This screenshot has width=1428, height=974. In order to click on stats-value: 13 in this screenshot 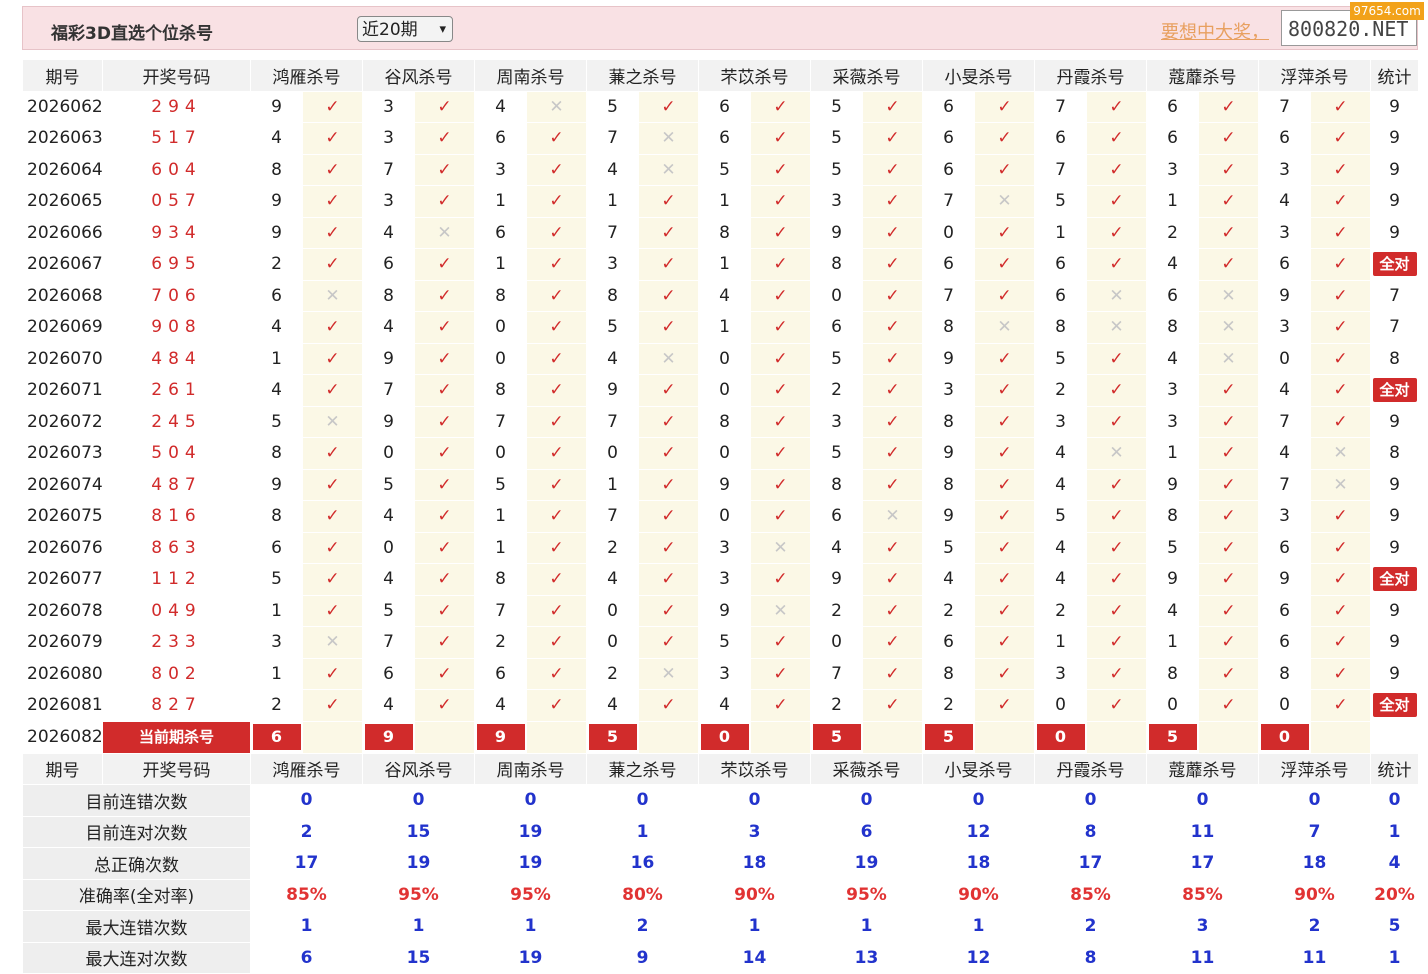, I will do `click(866, 957)`.